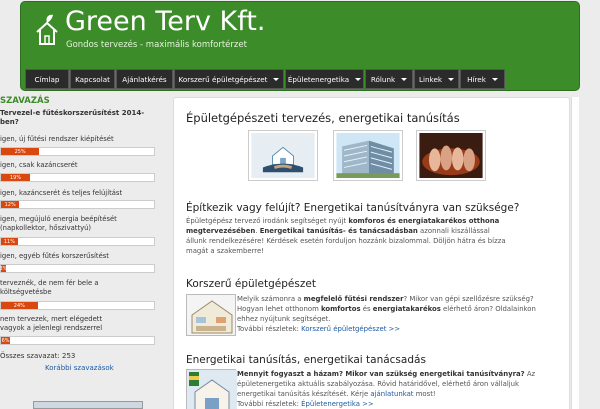  I want to click on nav-kapcsolat: Kapcsolat, so click(92, 79).